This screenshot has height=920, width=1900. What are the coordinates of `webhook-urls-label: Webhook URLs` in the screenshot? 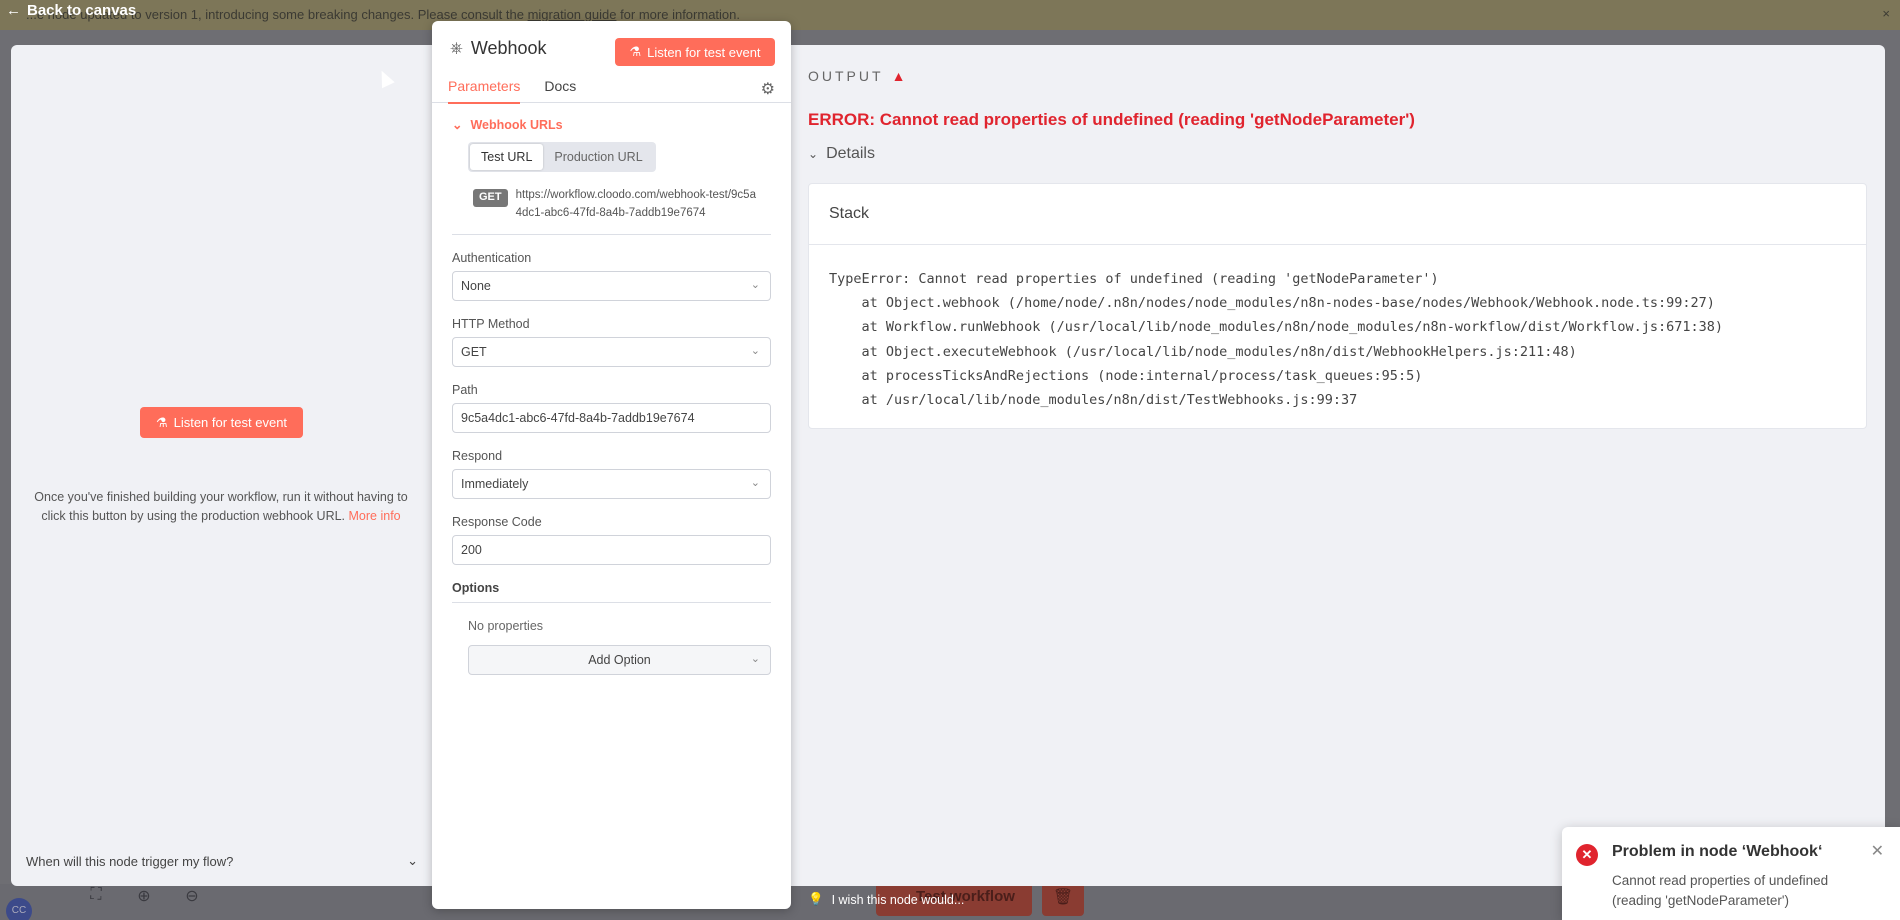 It's located at (516, 124).